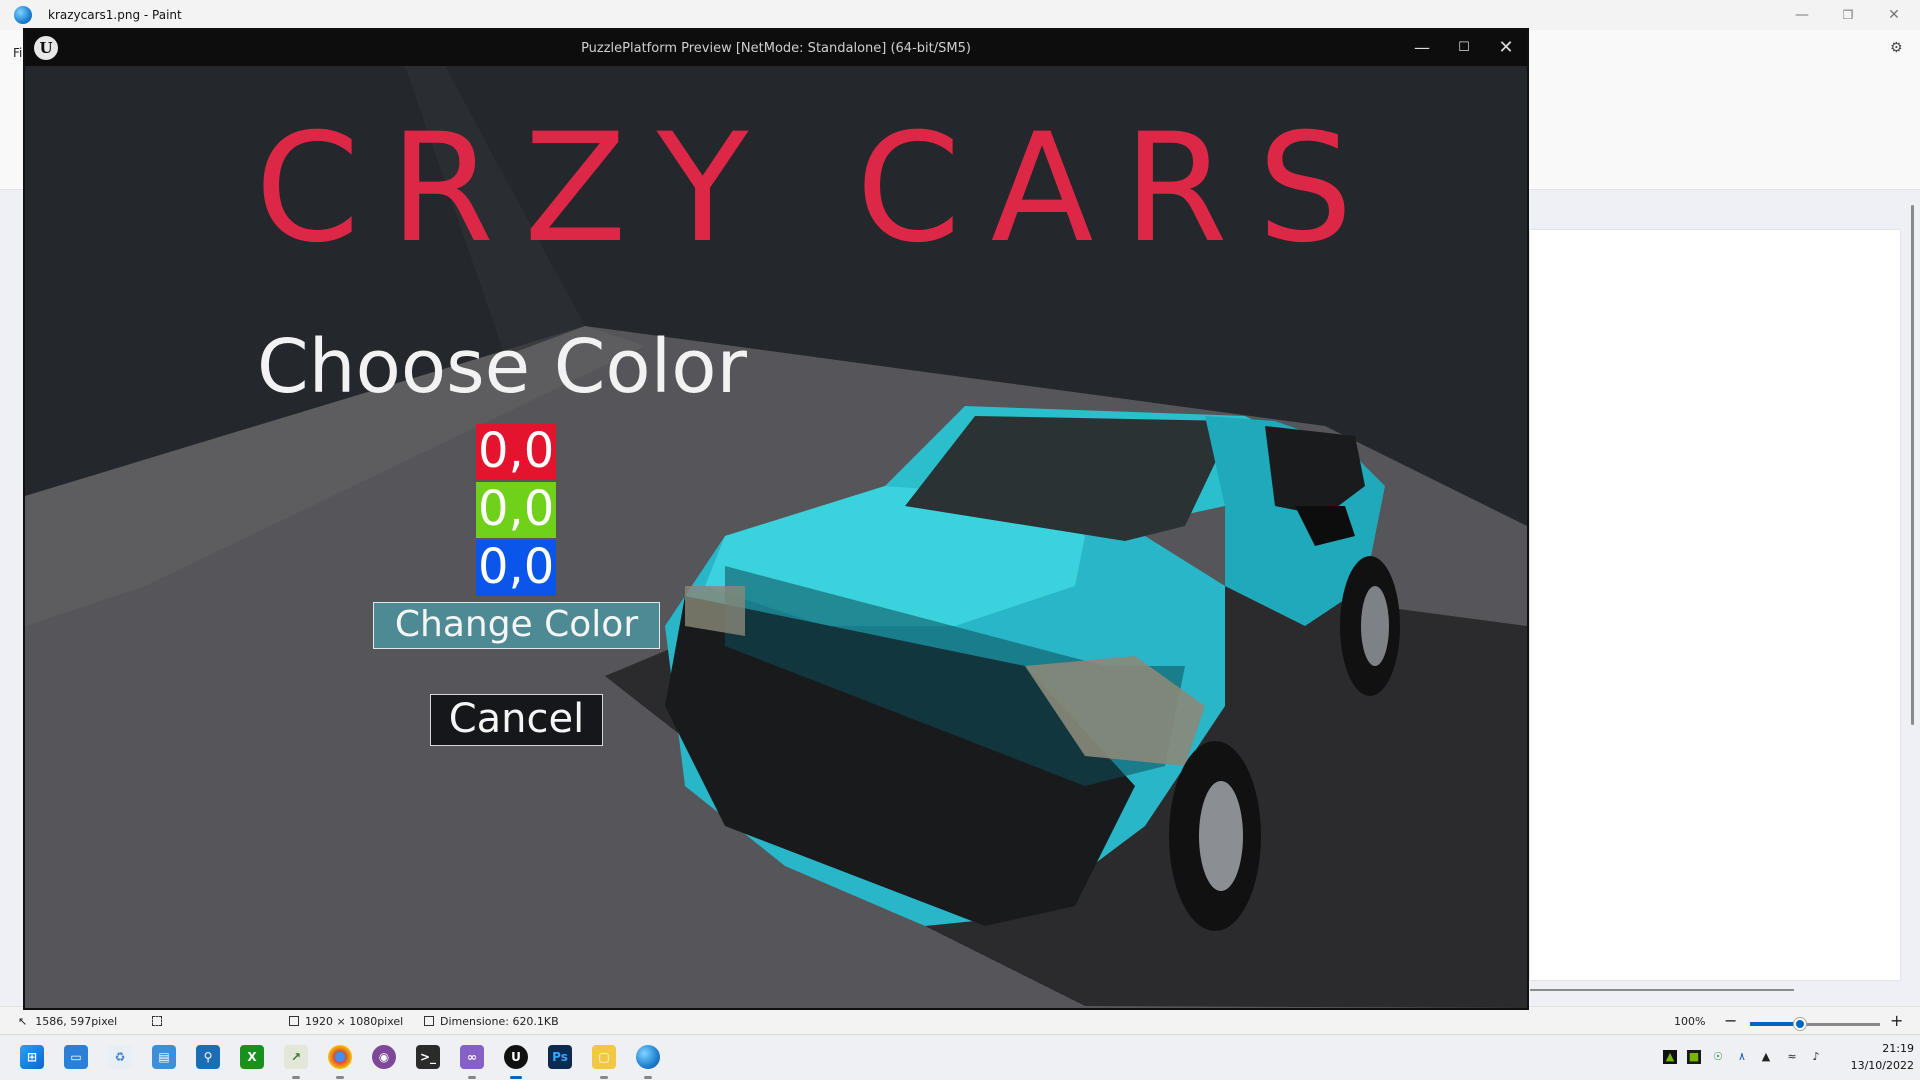 The width and height of the screenshot is (1920, 1080). I want to click on paint-minimize-button: —, so click(1802, 15).